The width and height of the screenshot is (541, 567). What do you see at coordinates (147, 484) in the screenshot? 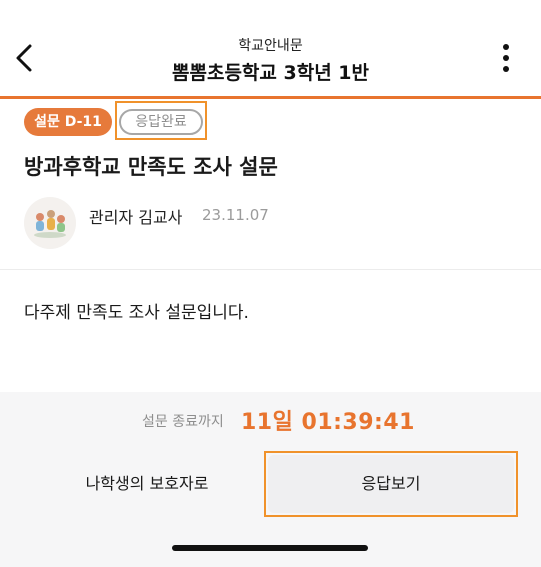
I see `respond-as-guardian-button: 나학생의 보호자로` at bounding box center [147, 484].